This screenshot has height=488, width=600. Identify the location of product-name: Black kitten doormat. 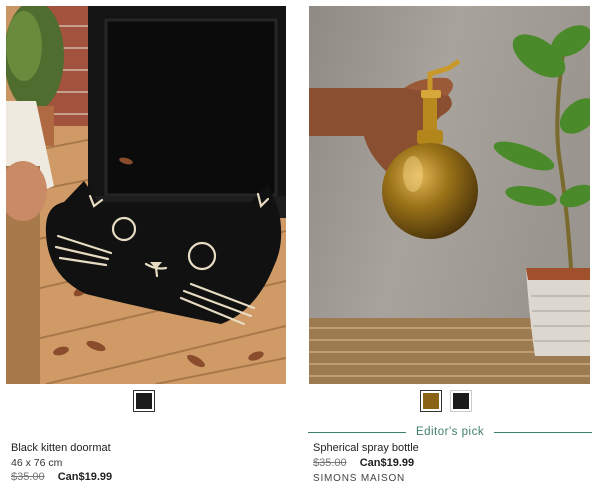
(61, 448).